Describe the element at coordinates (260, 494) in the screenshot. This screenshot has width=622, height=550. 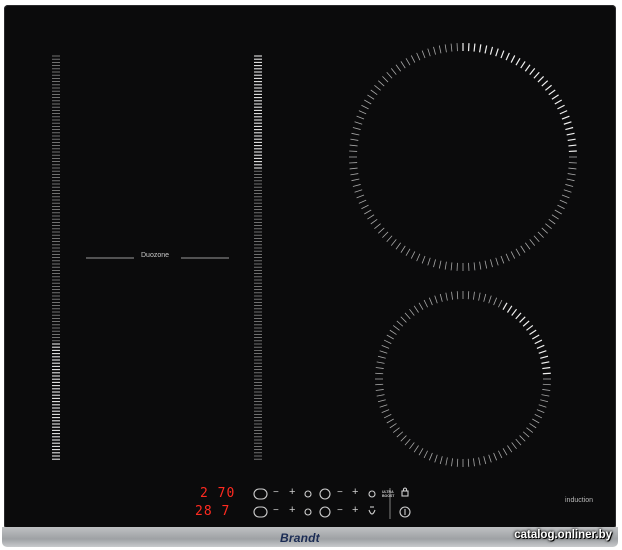
I see `zone-select-button-top` at that location.